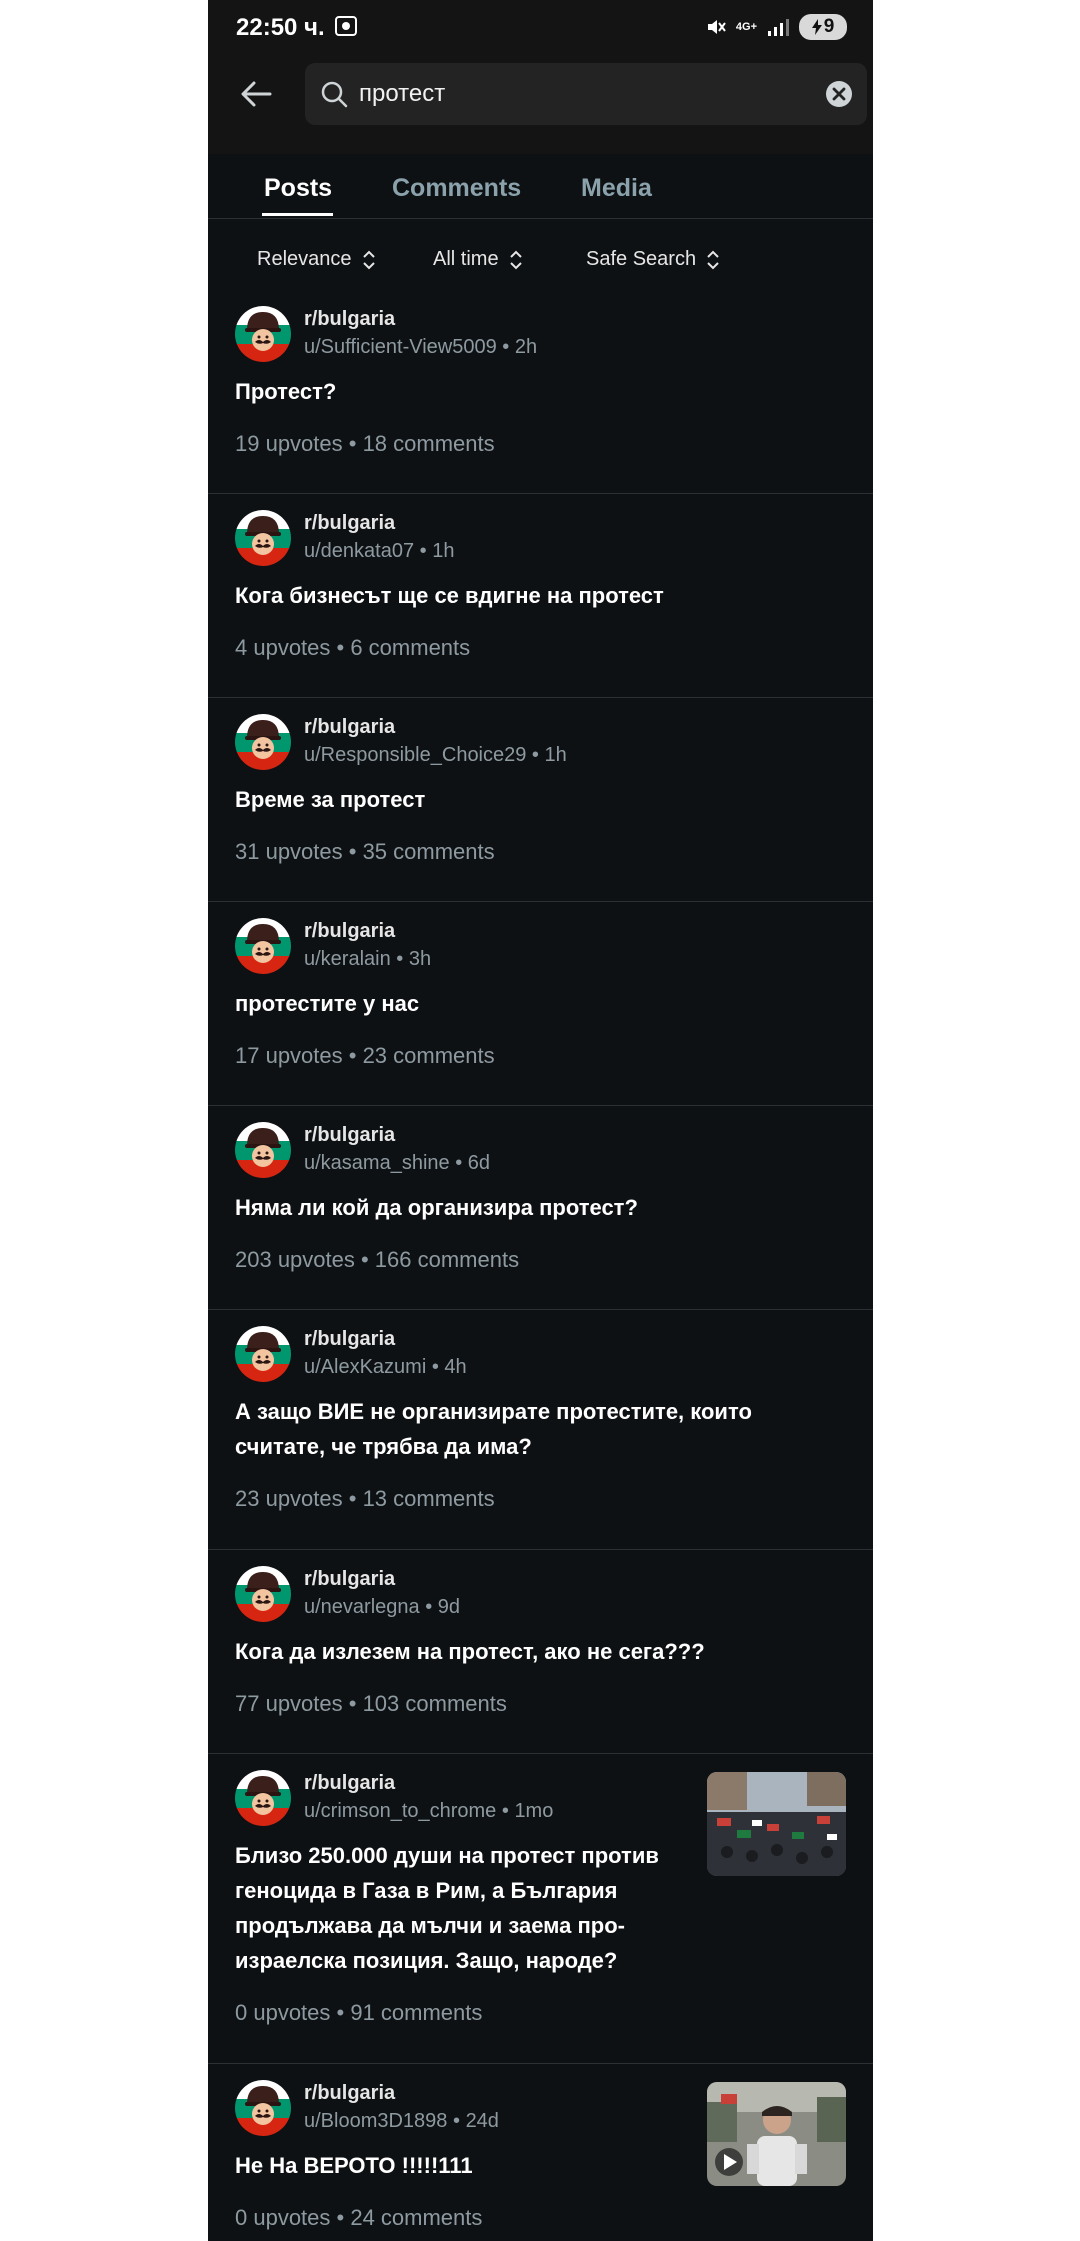 This screenshot has width=1080, height=2241. I want to click on post-author: u/Sufficient-View5009, so click(400, 347).